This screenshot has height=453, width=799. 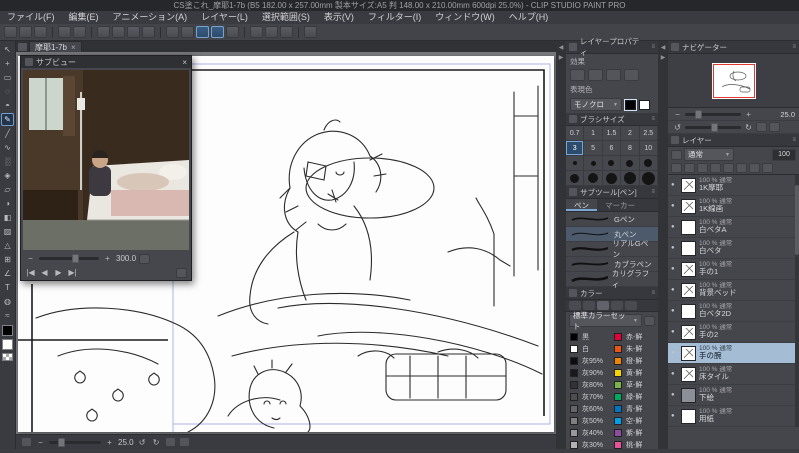 I want to click on collapse-right-icon: ▶, so click(x=663, y=57).